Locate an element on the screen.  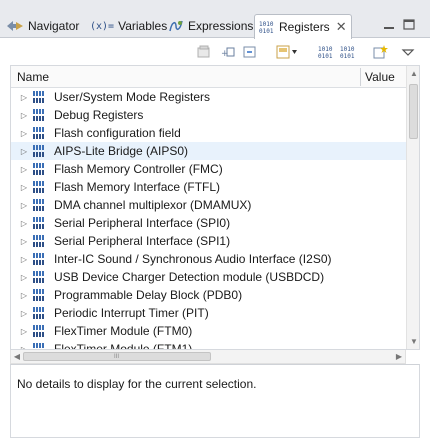
tab-label: Navigator is located at coordinates (54, 26).